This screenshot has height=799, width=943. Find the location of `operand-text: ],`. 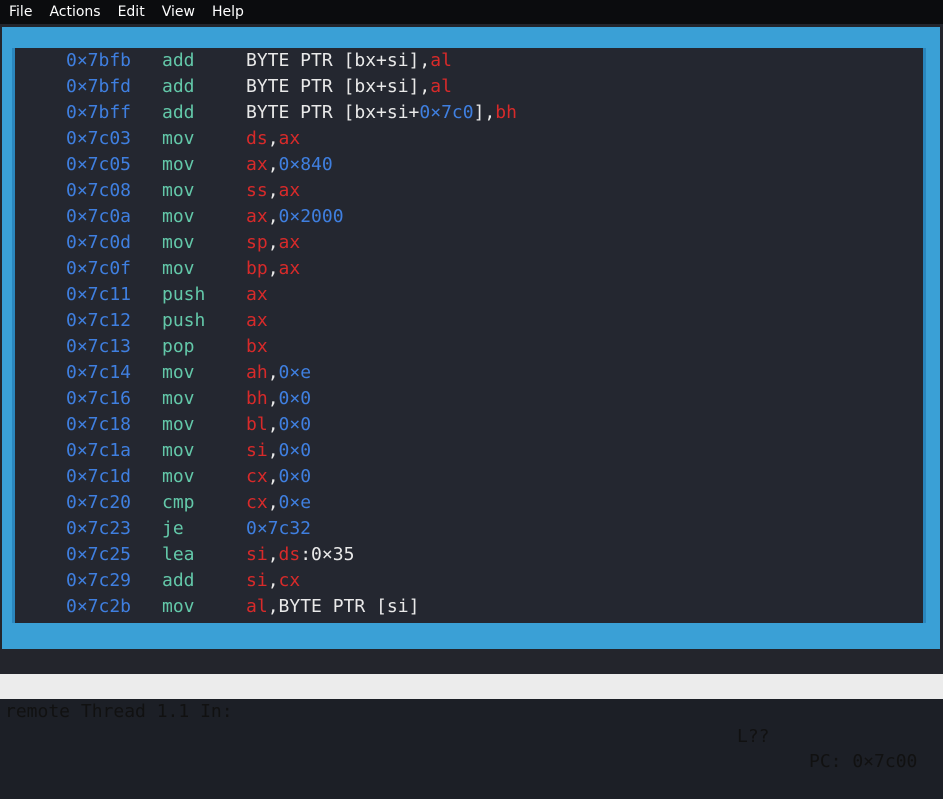

operand-text: ], is located at coordinates (484, 112).